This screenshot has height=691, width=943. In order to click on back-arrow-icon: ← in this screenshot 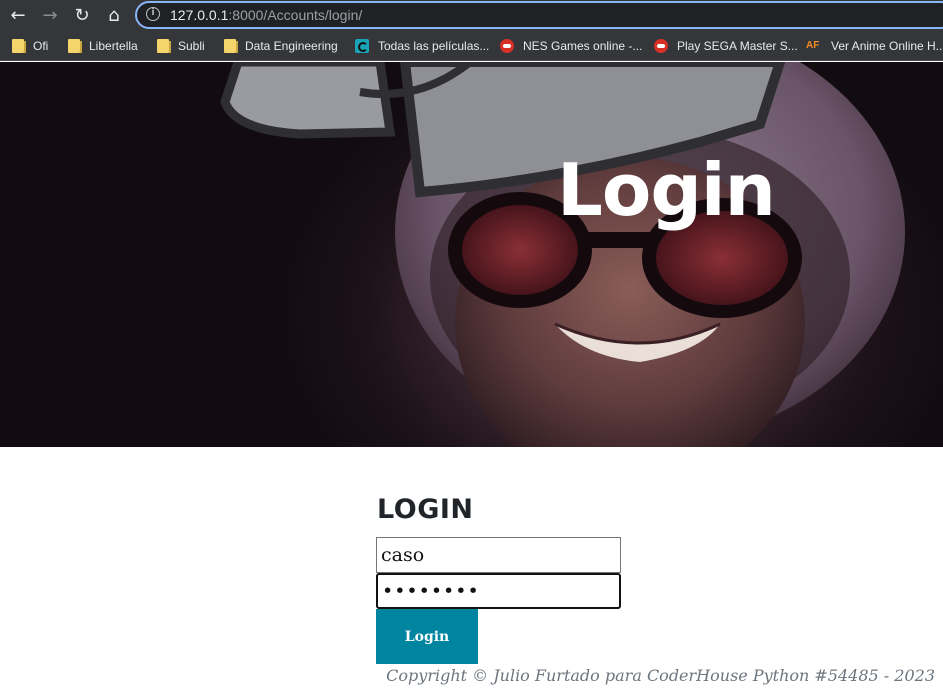, I will do `click(18, 15)`.